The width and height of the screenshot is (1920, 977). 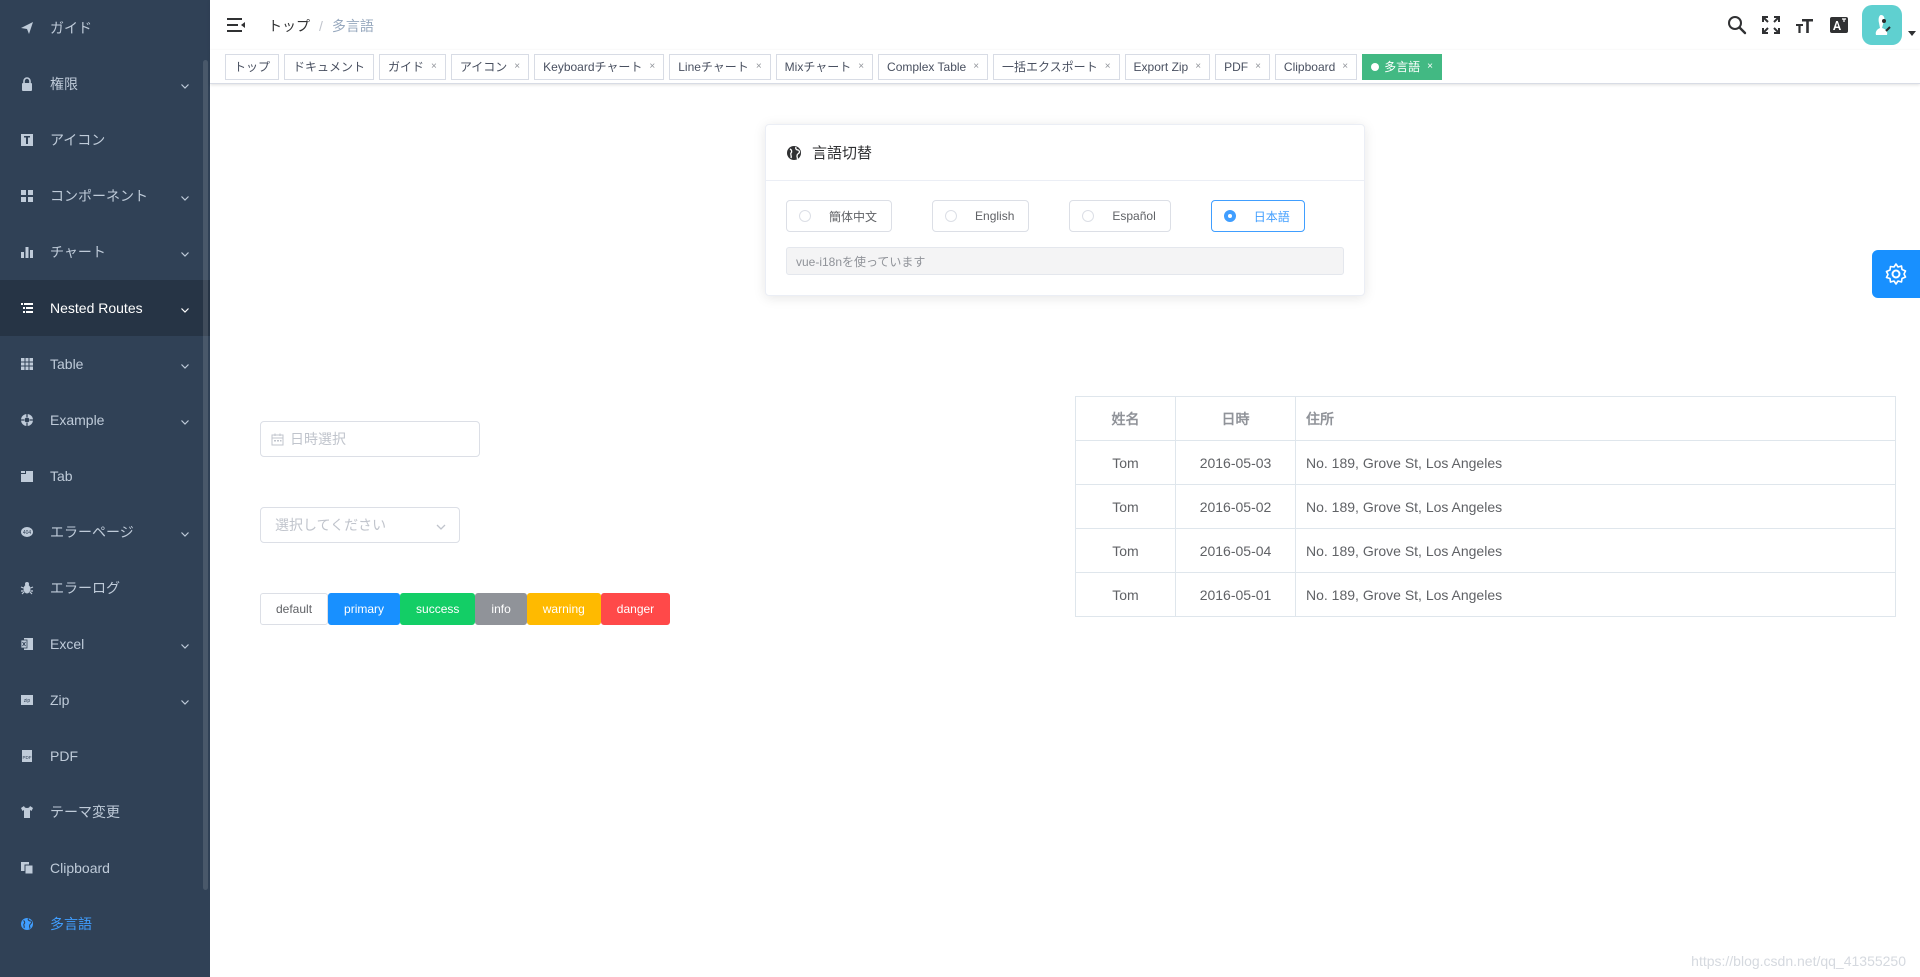 I want to click on font-size-icon, so click(x=1805, y=25).